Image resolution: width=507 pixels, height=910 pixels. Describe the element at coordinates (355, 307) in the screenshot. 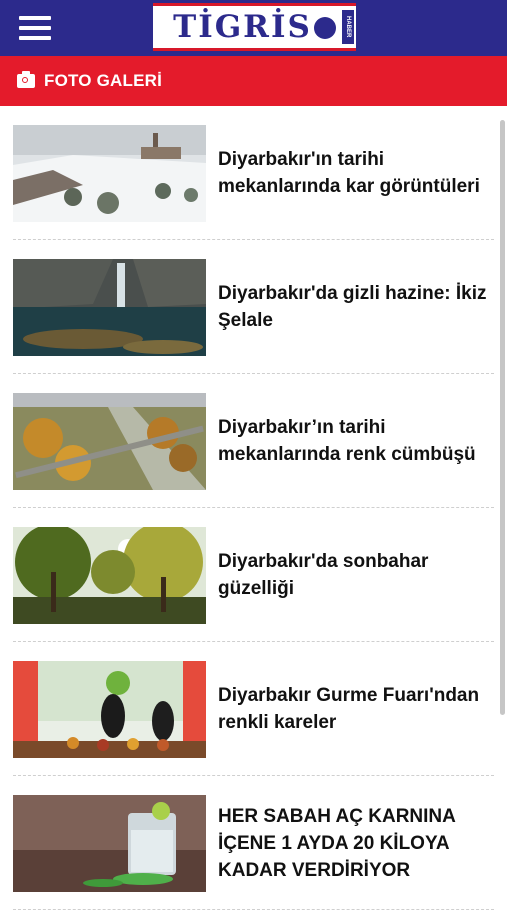

I see `gallery-item-title: Diyarbakır'da gizli hazine: İkiz Şelale` at that location.